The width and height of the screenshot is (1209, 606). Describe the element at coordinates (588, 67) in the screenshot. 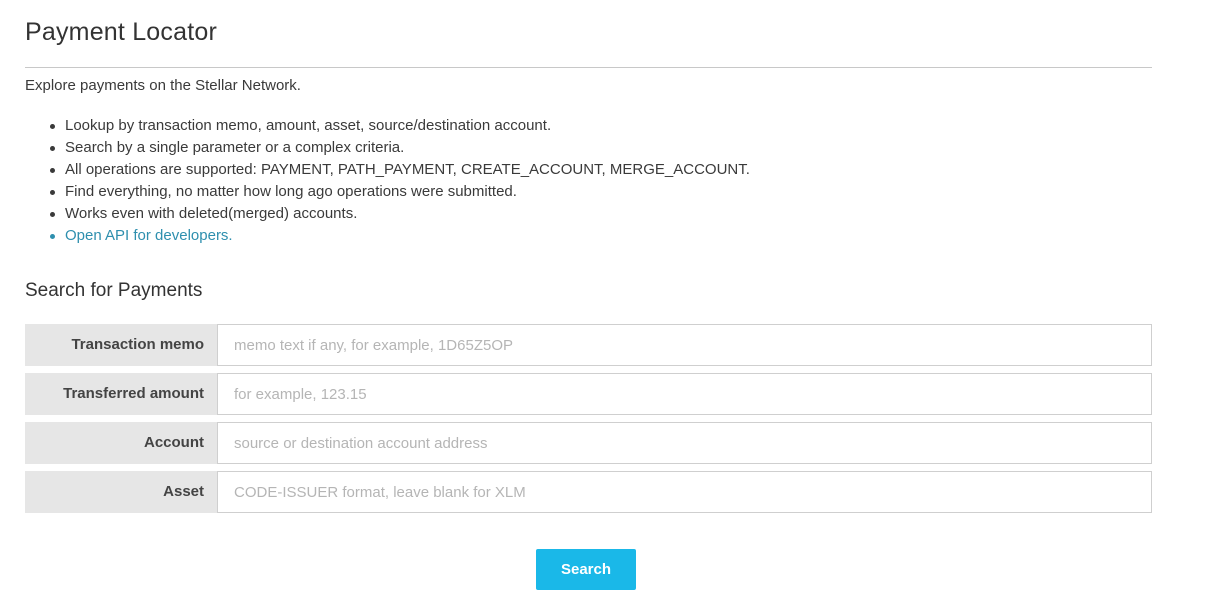

I see `title-divider` at that location.